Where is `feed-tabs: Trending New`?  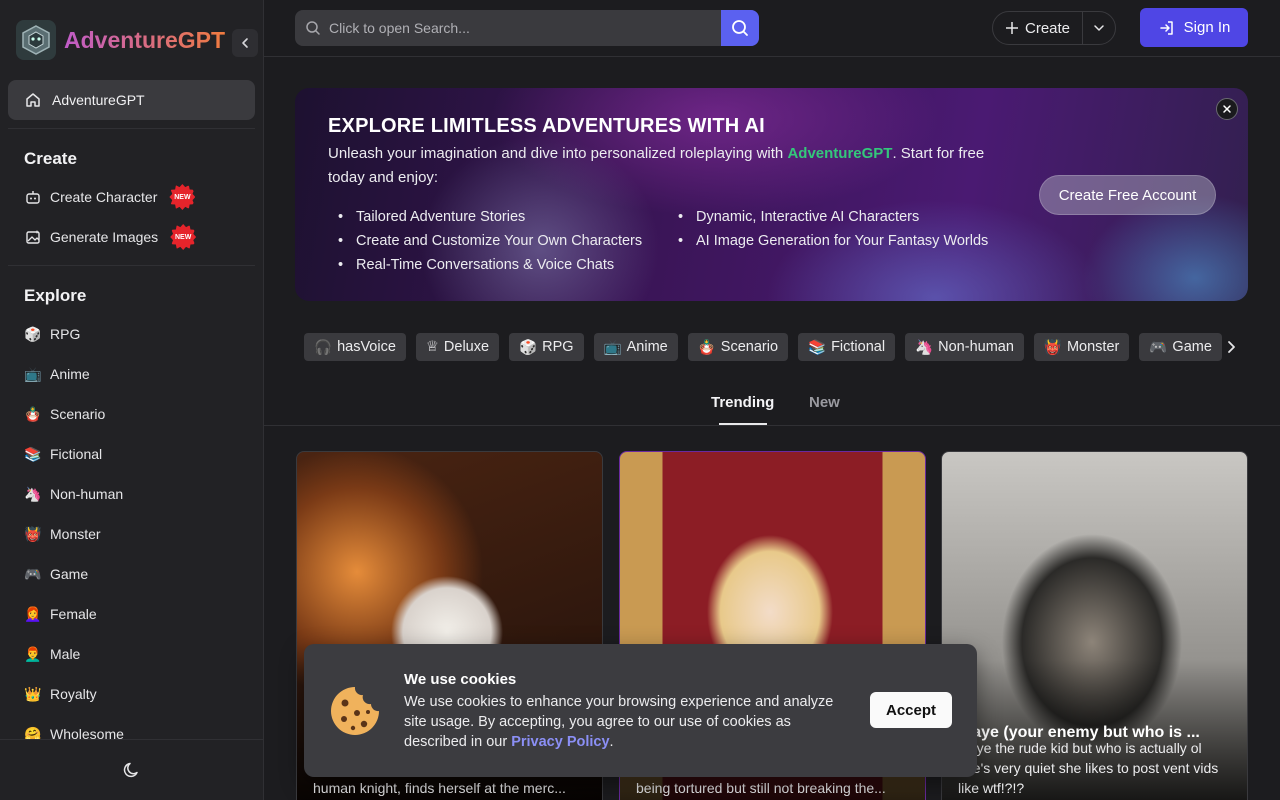
feed-tabs: Trending New is located at coordinates (772, 404).